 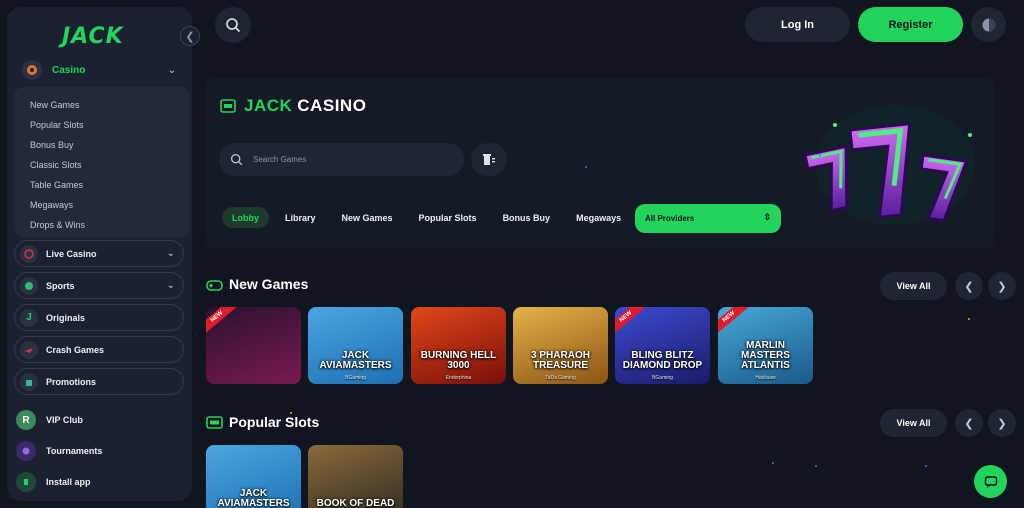 I want to click on submenu-item-classic-slots: Classic Slots, so click(x=102, y=165).